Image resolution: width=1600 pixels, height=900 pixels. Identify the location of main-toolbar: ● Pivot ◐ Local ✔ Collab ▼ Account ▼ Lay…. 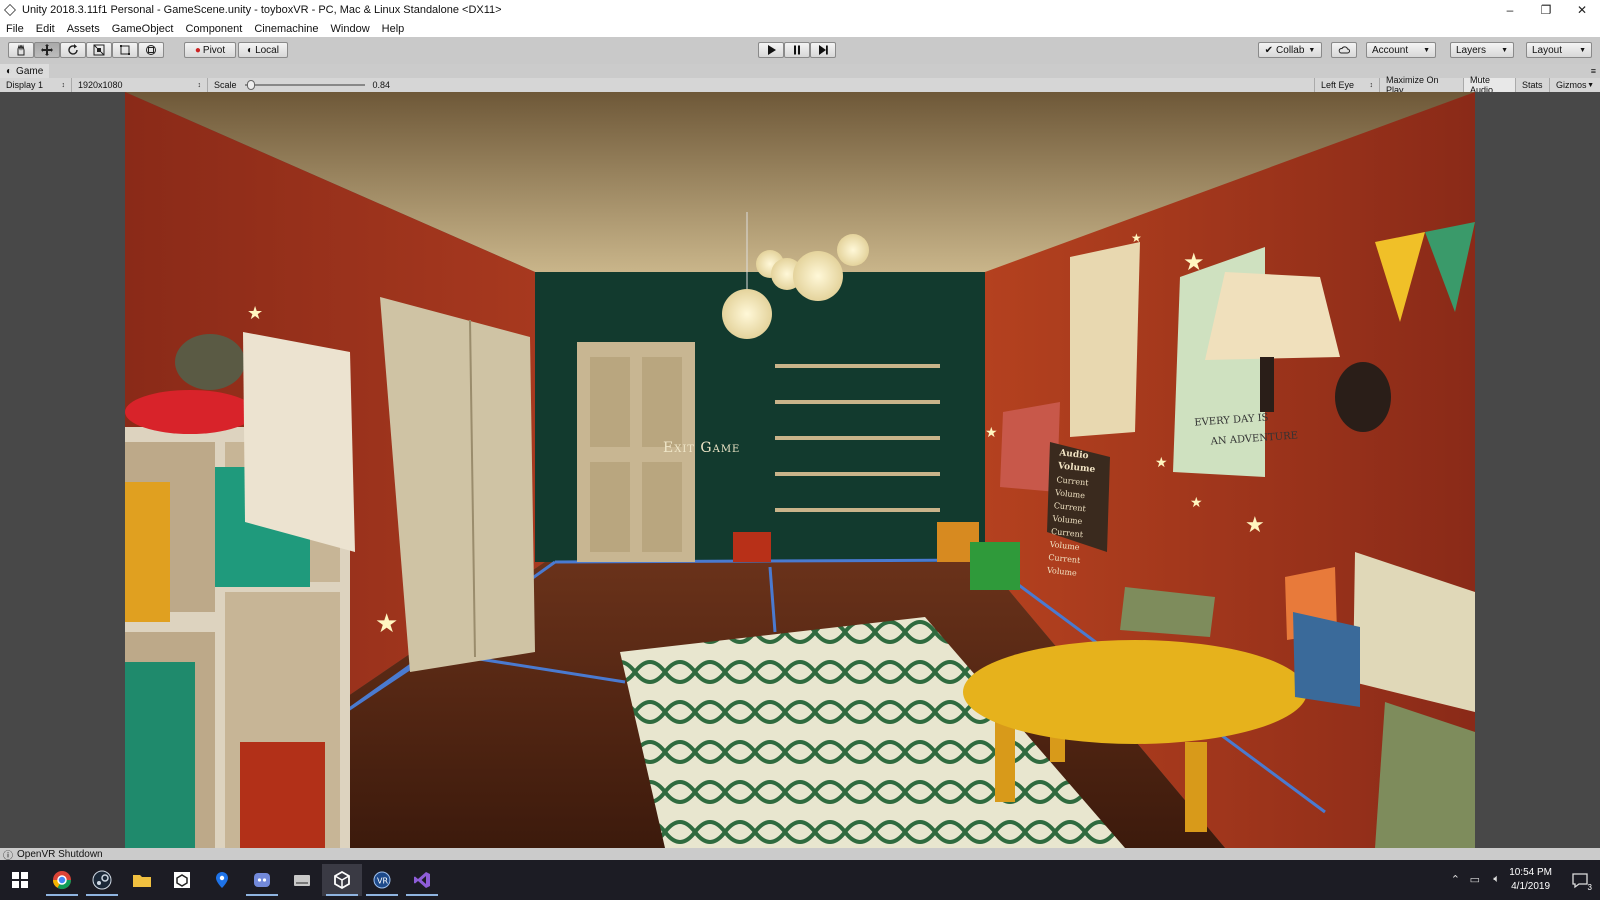
(800, 51).